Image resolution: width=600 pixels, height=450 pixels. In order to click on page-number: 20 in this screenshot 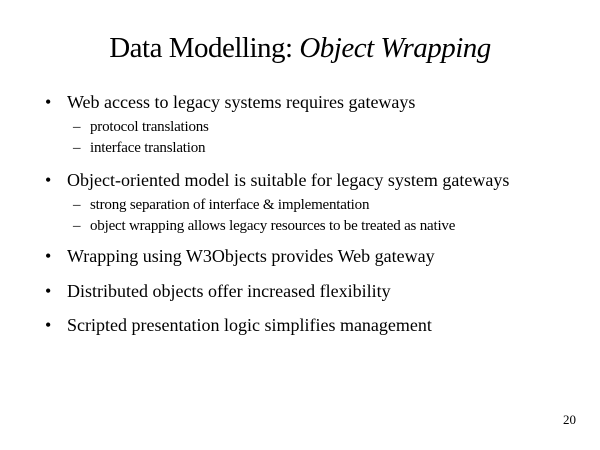, I will do `click(569, 419)`.